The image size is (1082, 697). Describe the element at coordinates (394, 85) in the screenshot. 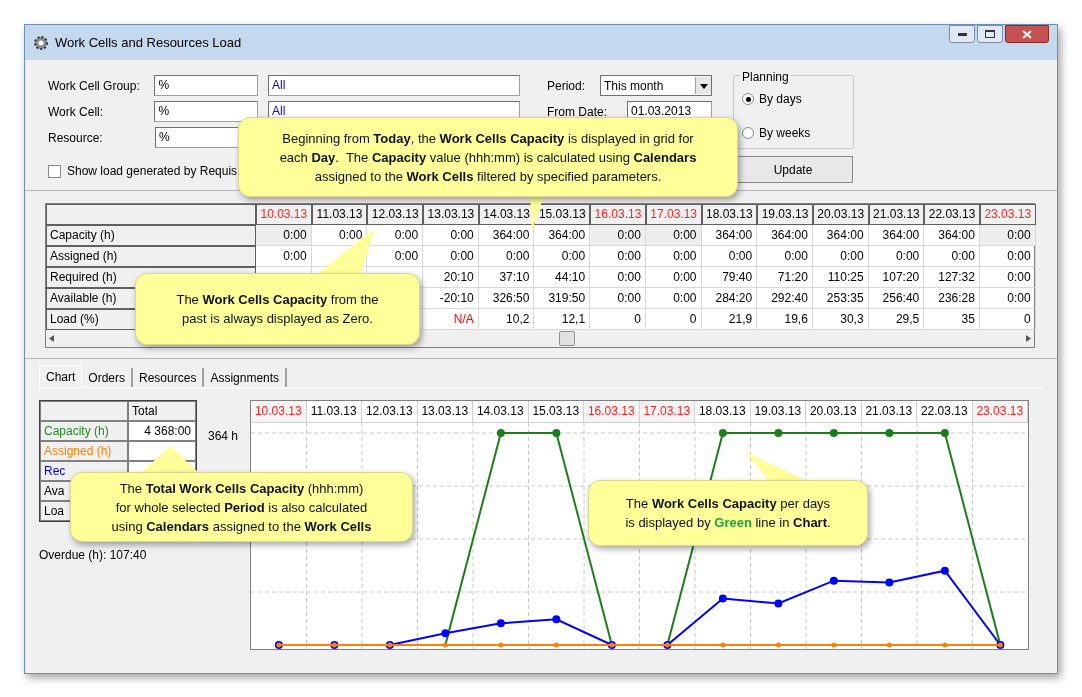

I see `name-field: All` at that location.